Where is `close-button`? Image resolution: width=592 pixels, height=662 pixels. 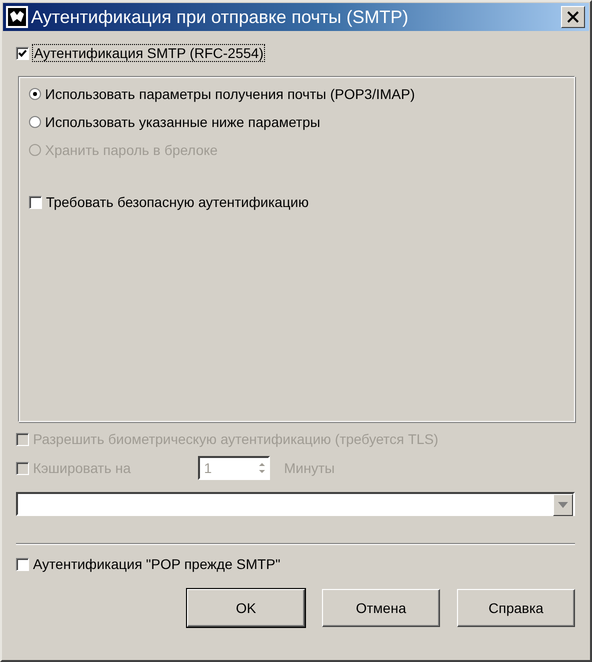 close-button is located at coordinates (573, 17).